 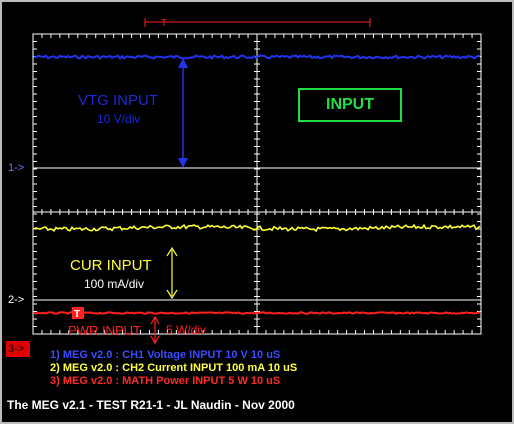 What do you see at coordinates (164, 23) in the screenshot?
I see `trigger-top-label: T` at bounding box center [164, 23].